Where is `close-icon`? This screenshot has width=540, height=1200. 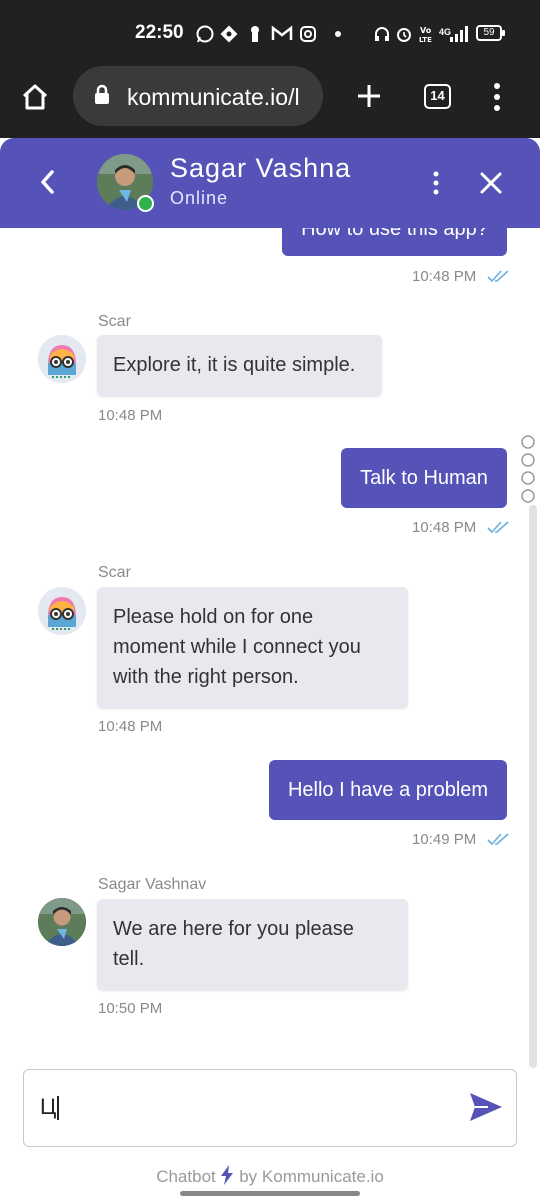 close-icon is located at coordinates (491, 183).